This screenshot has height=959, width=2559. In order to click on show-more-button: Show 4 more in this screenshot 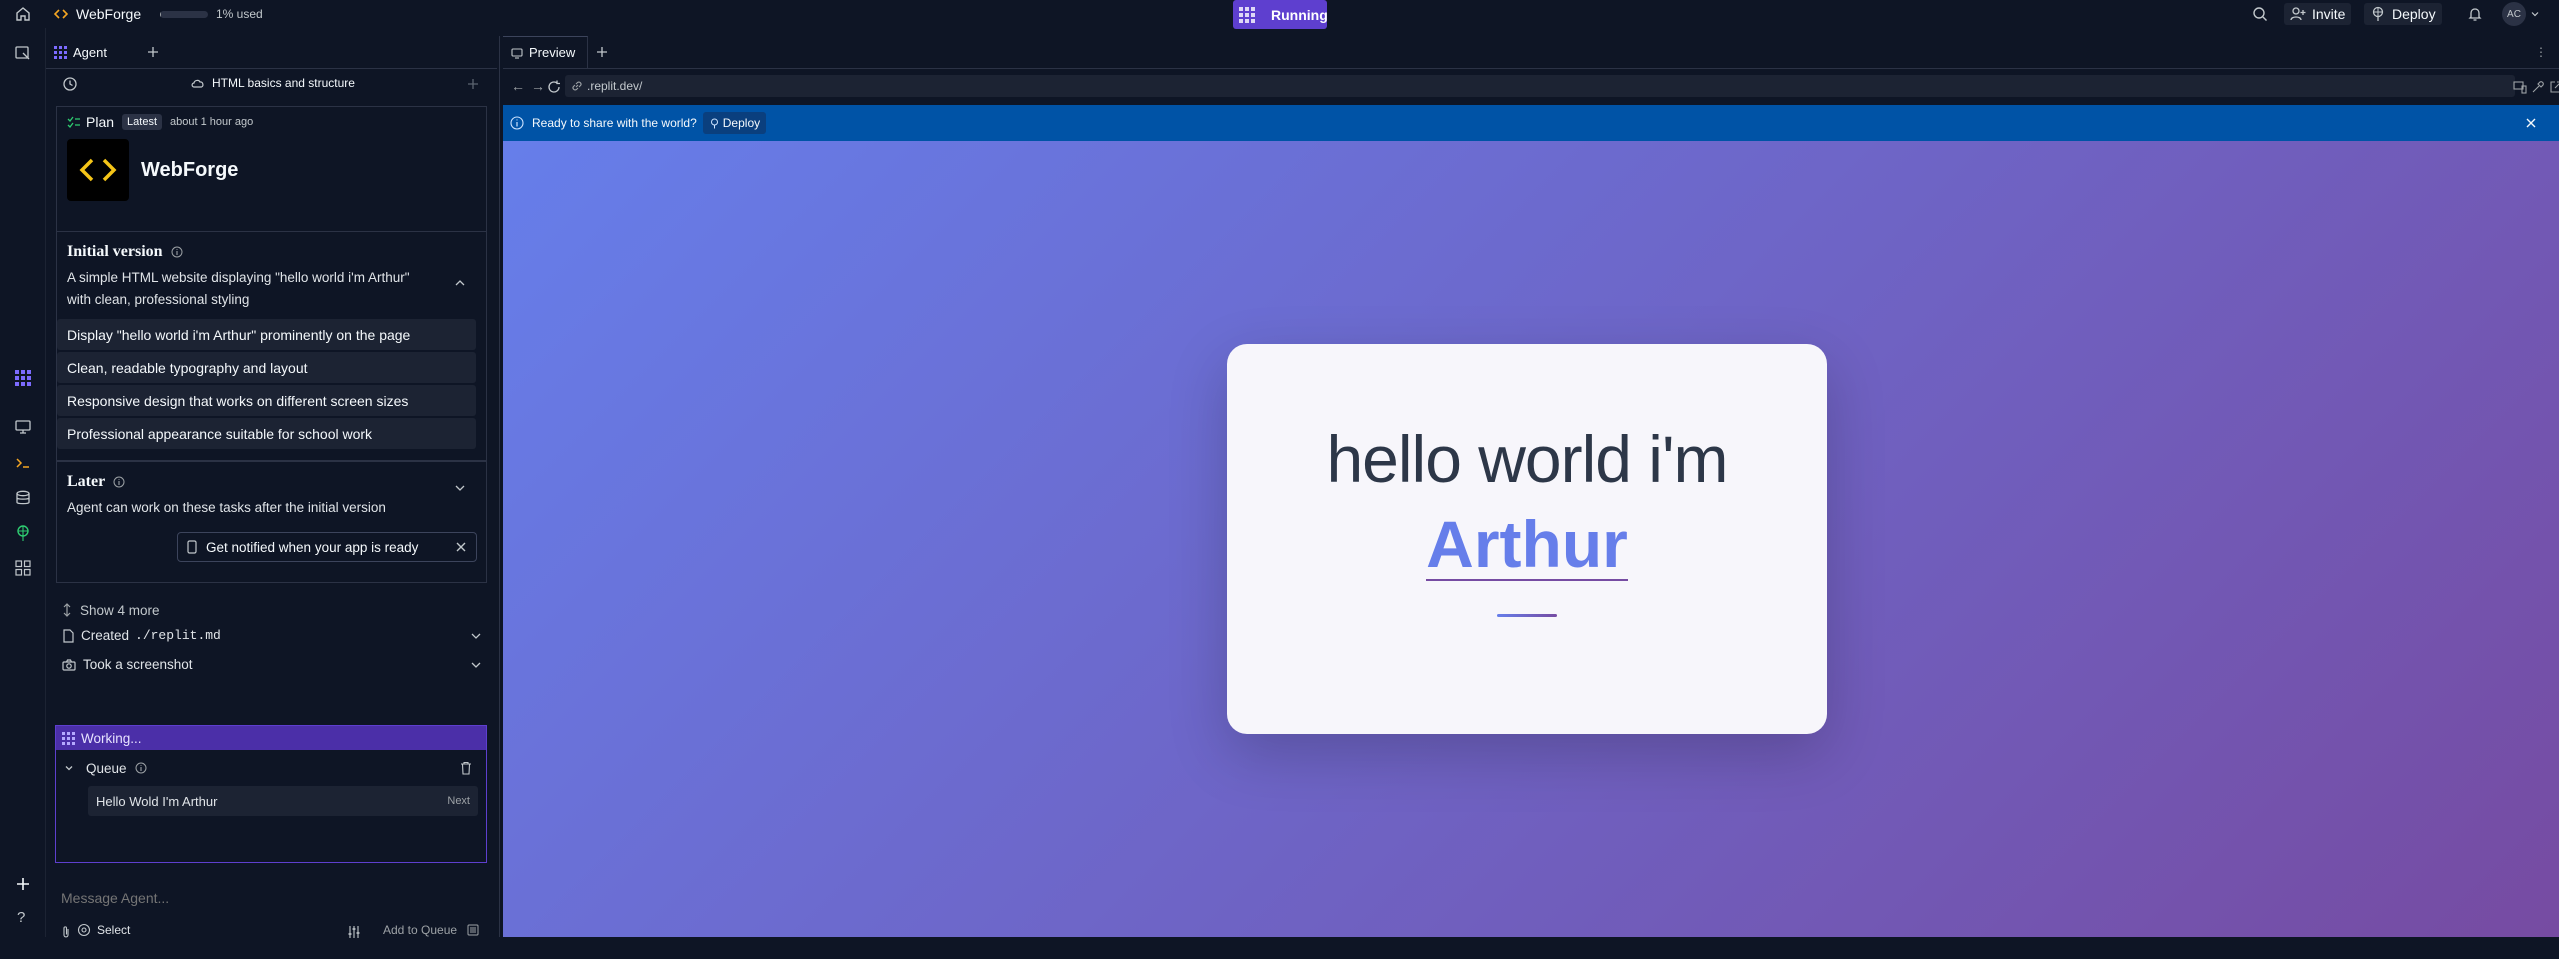, I will do `click(271, 610)`.